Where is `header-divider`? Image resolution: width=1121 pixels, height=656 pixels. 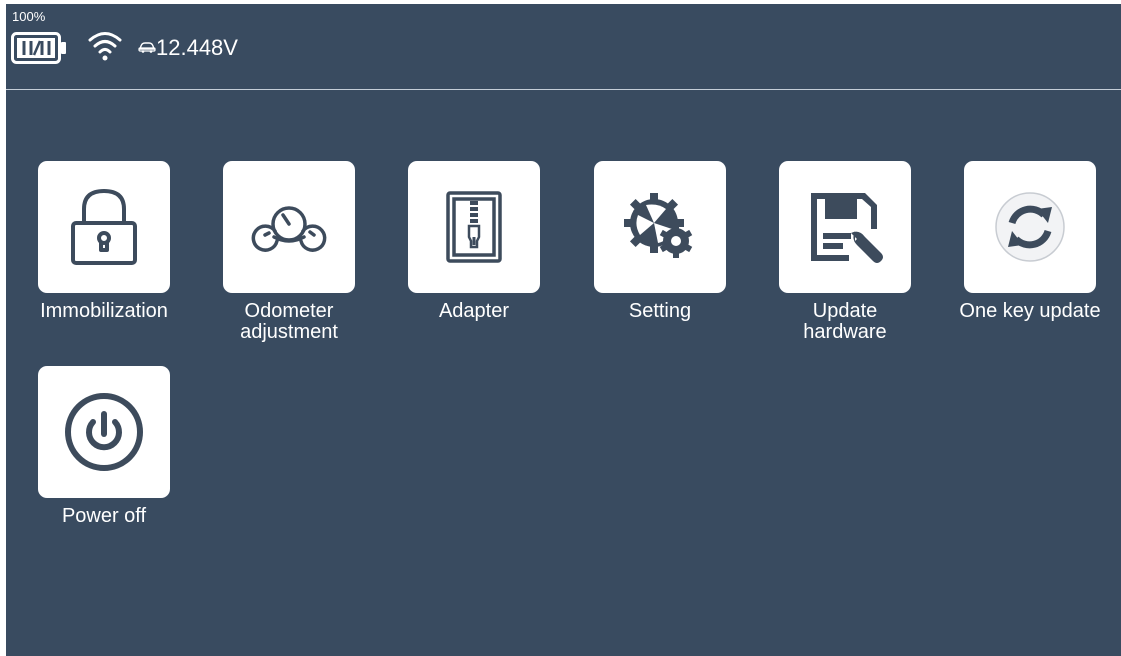 header-divider is located at coordinates (563, 89).